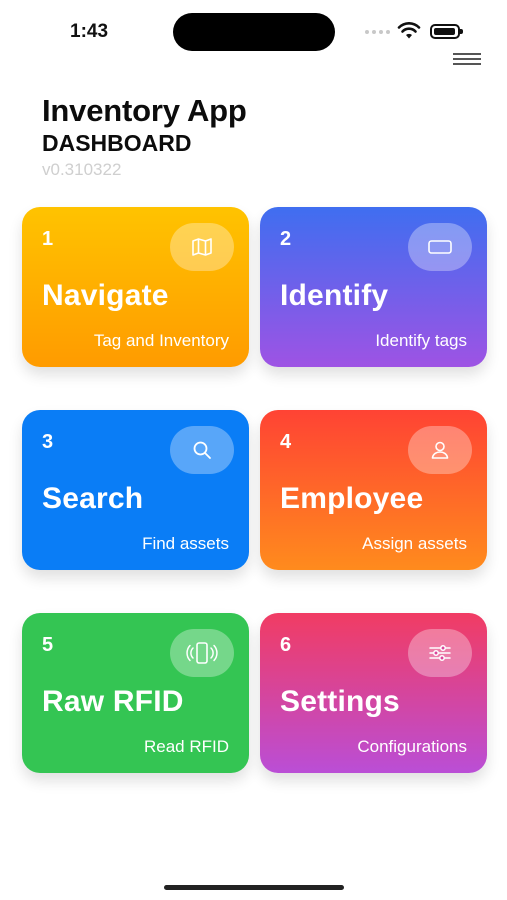 This screenshot has height=900, width=507. Describe the element at coordinates (186, 746) in the screenshot. I see `card-subtitle: Read RFID` at that location.